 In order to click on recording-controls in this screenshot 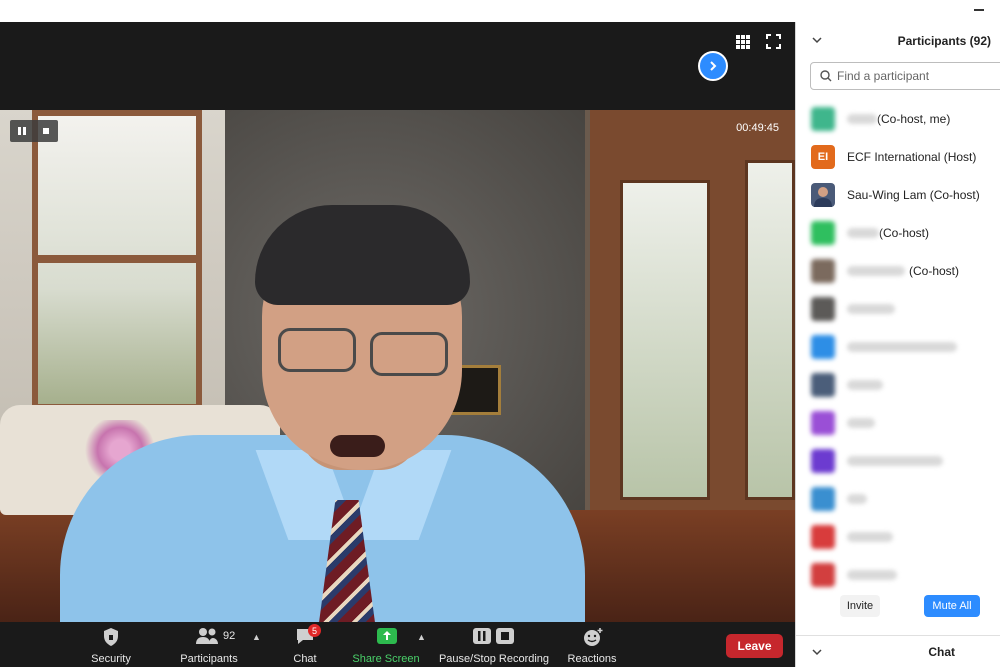, I will do `click(34, 131)`.